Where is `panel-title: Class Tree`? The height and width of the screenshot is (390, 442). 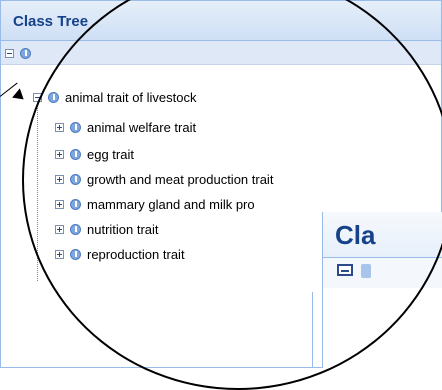 panel-title: Class Tree is located at coordinates (51, 21).